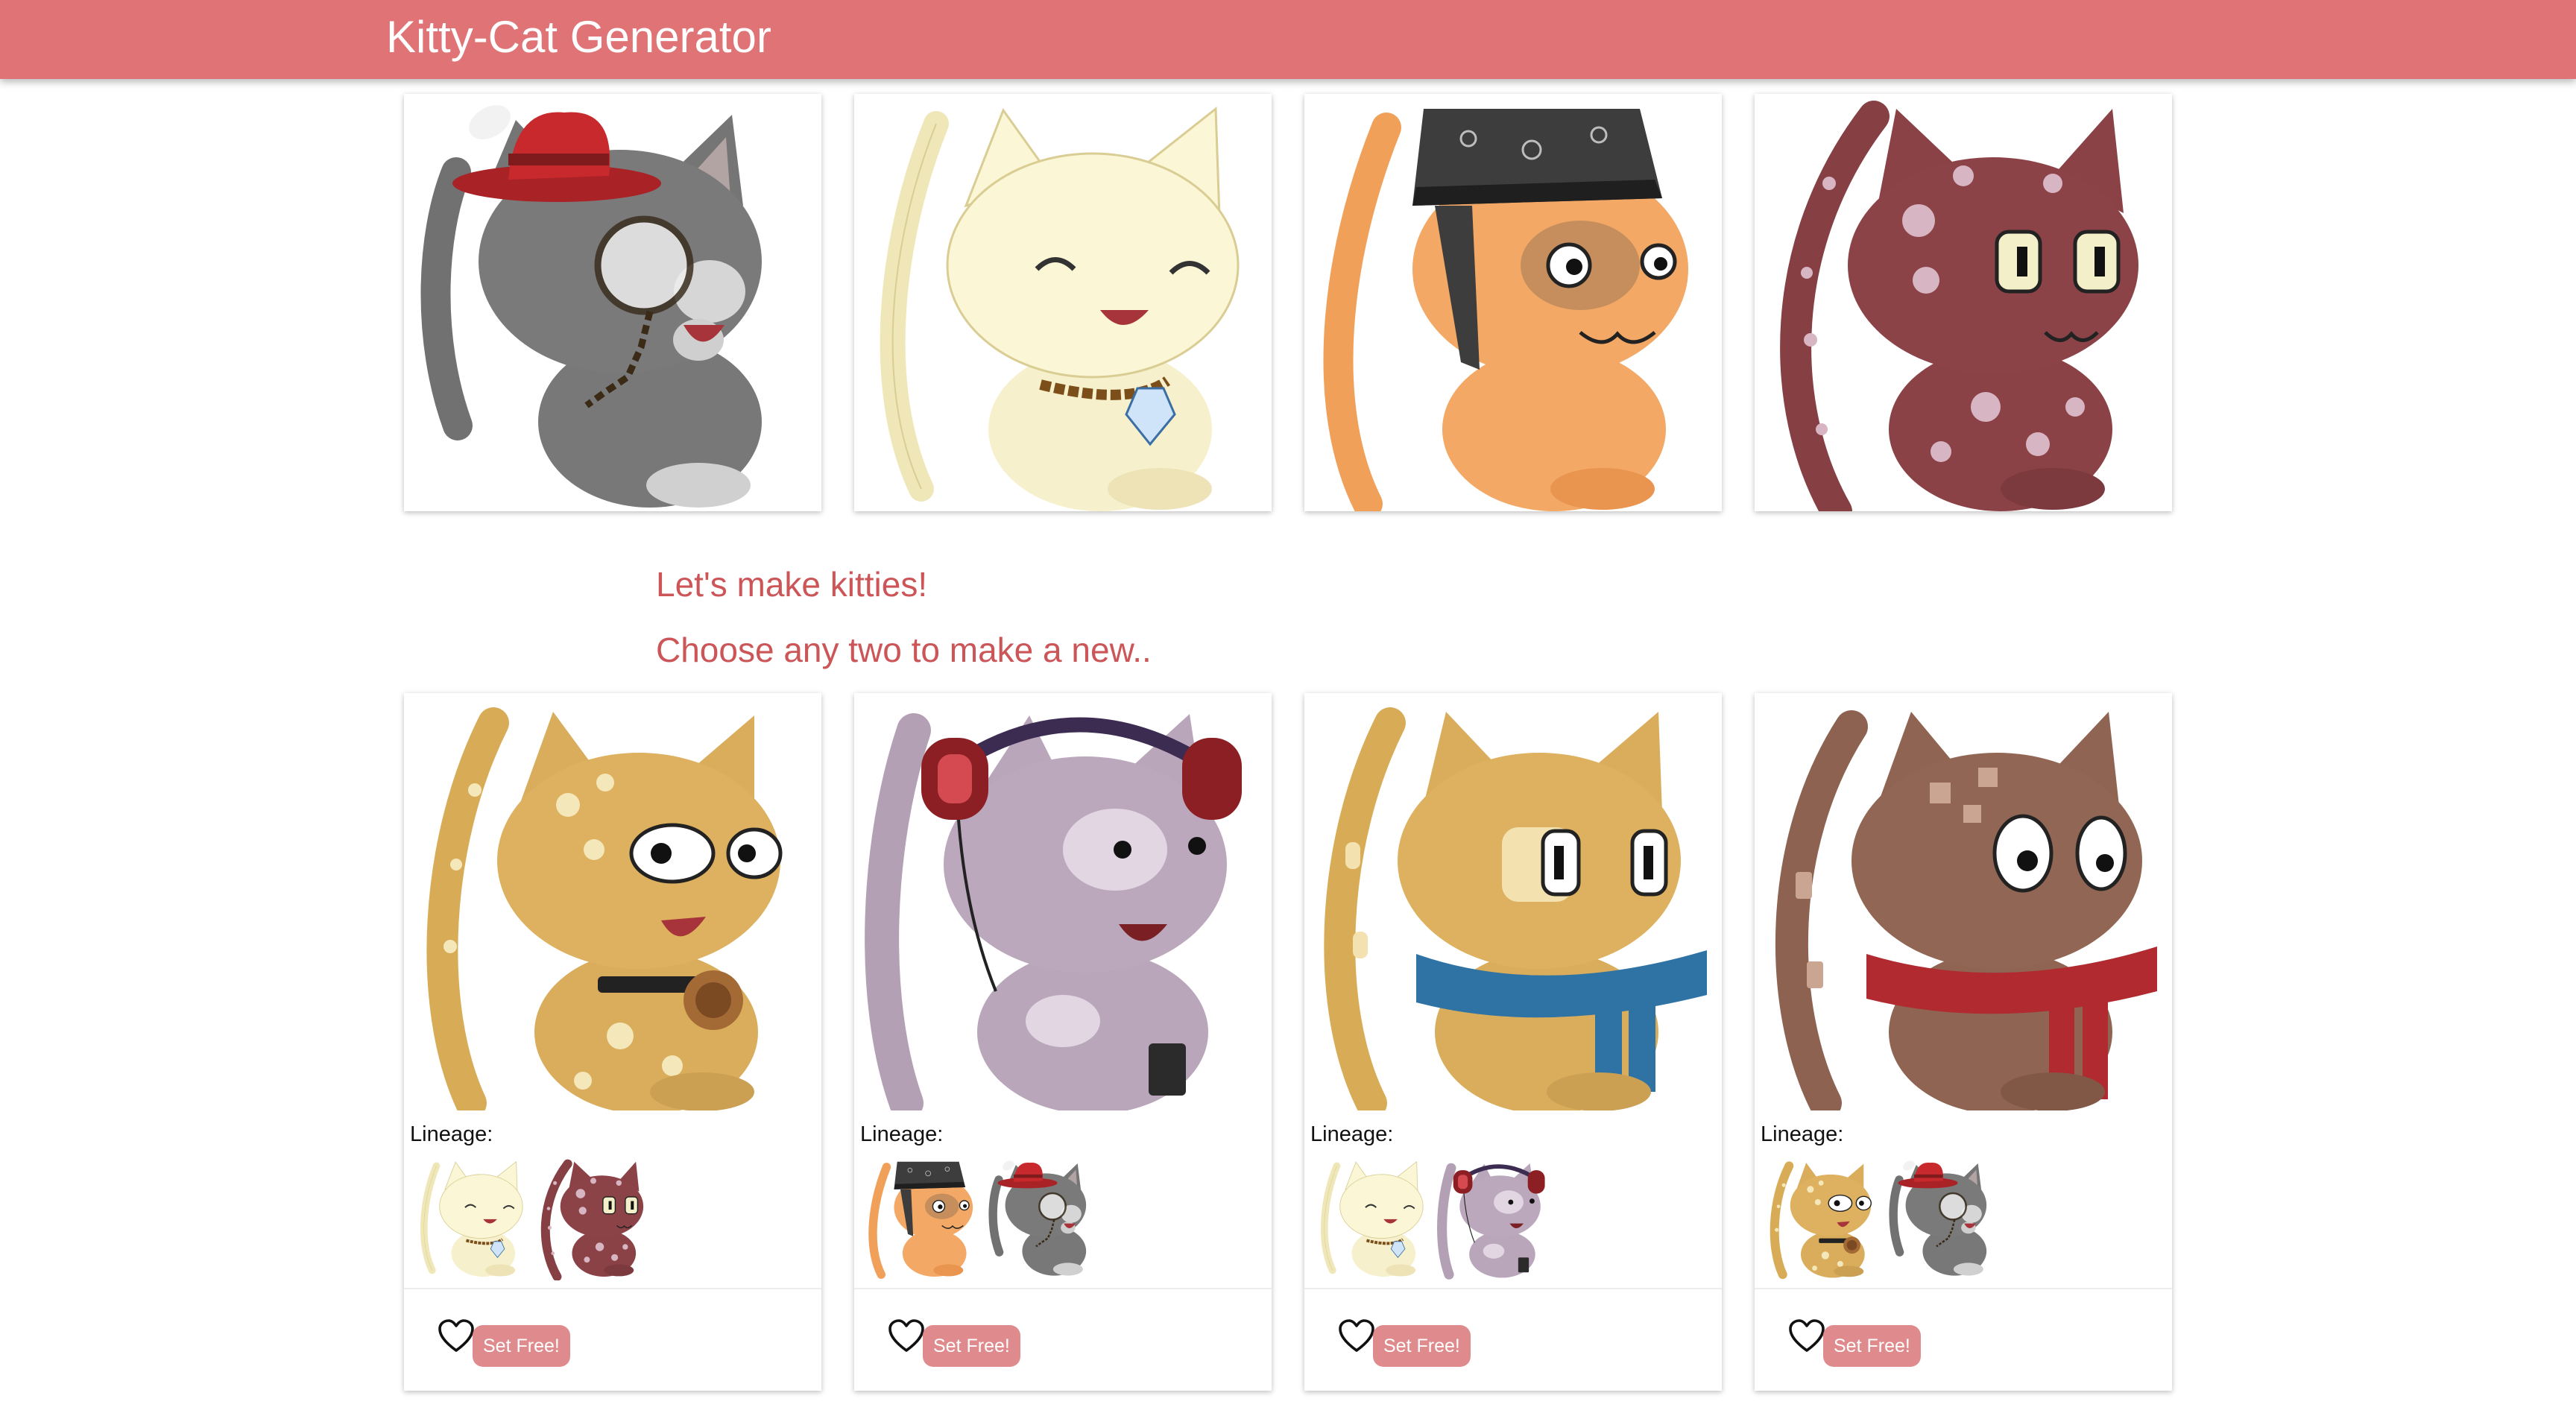  I want to click on brand-title: Kitty-Cat Generator, so click(578, 37).